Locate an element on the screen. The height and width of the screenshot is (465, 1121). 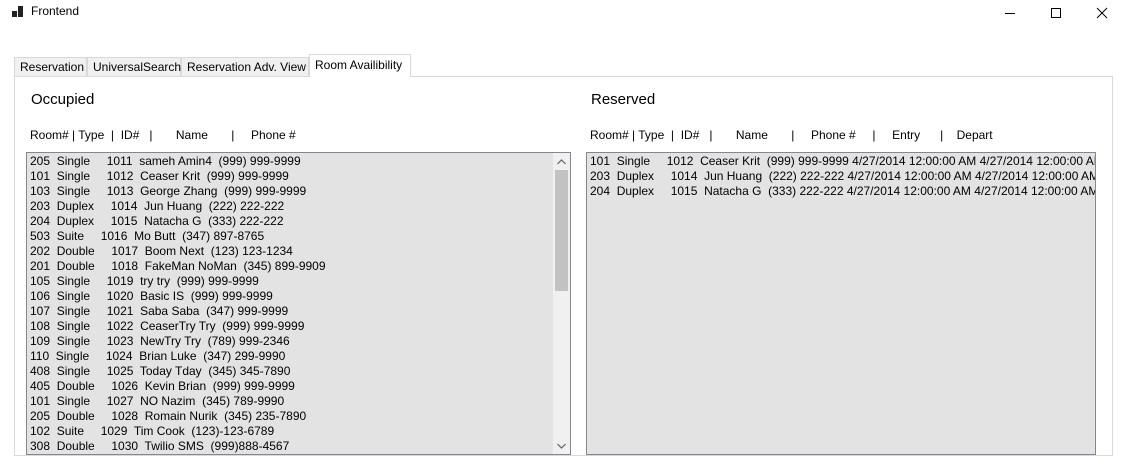
occupied-heading: Occupied is located at coordinates (63, 99).